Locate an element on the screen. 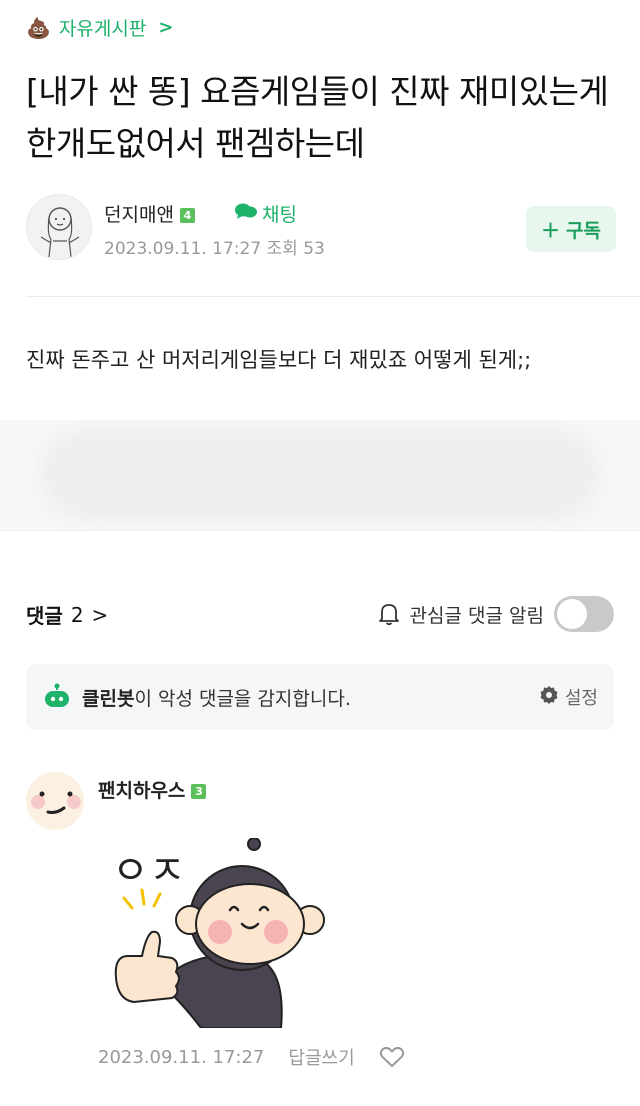 The image size is (640, 1106). sticker-text: ㅇㅈ is located at coordinates (149, 871).